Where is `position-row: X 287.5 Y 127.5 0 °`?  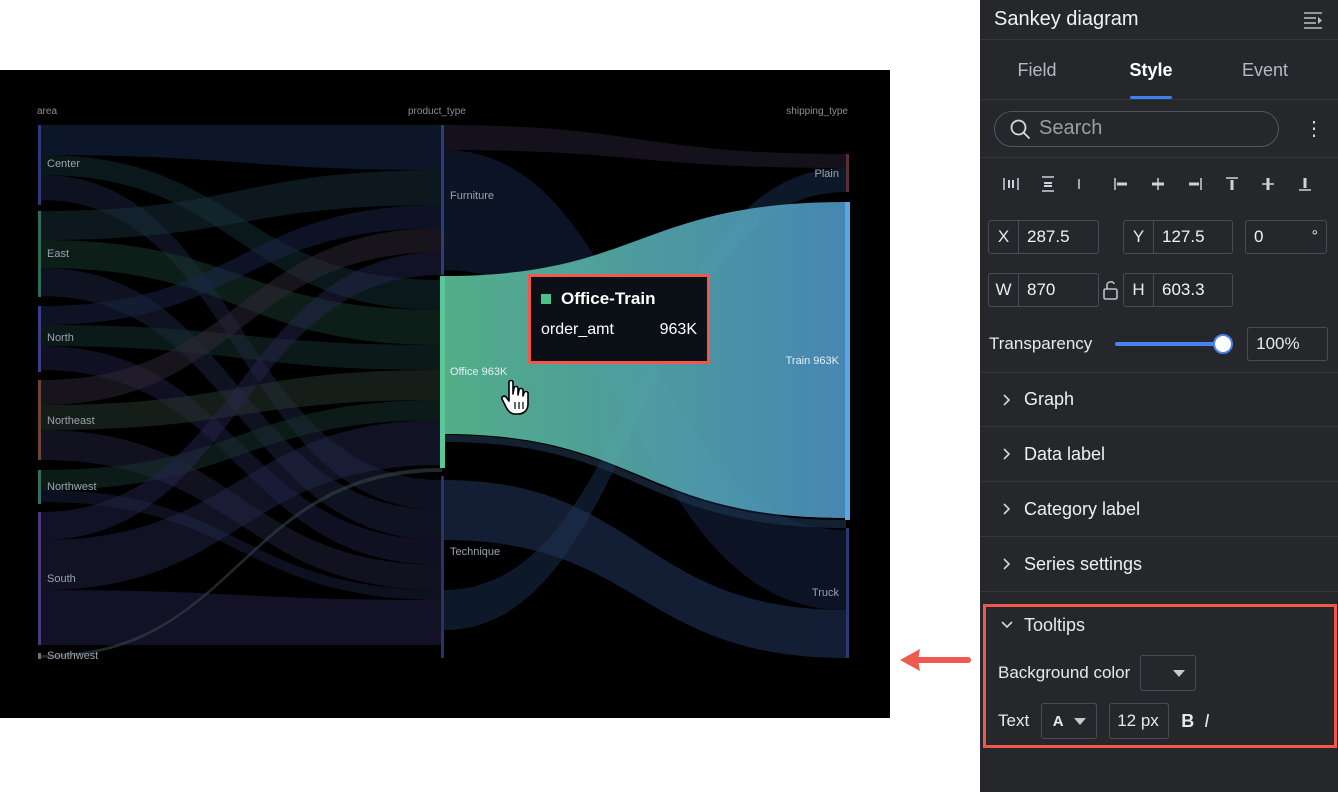 position-row: X 287.5 Y 127.5 0 ° is located at coordinates (1159, 236).